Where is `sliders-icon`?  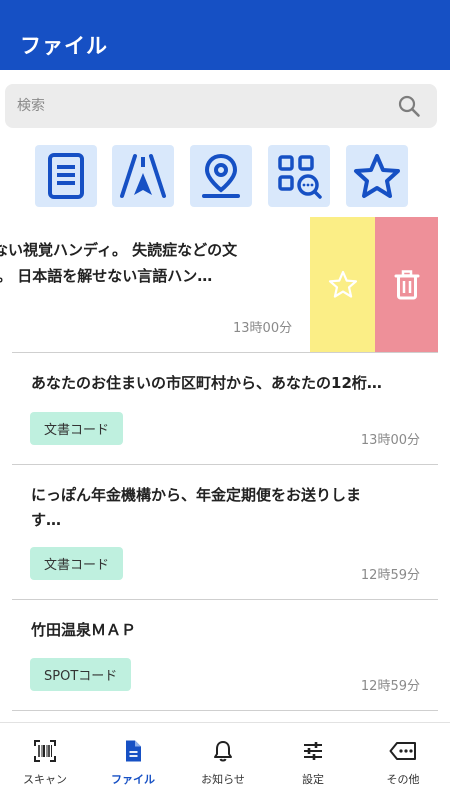
sliders-icon is located at coordinates (313, 751).